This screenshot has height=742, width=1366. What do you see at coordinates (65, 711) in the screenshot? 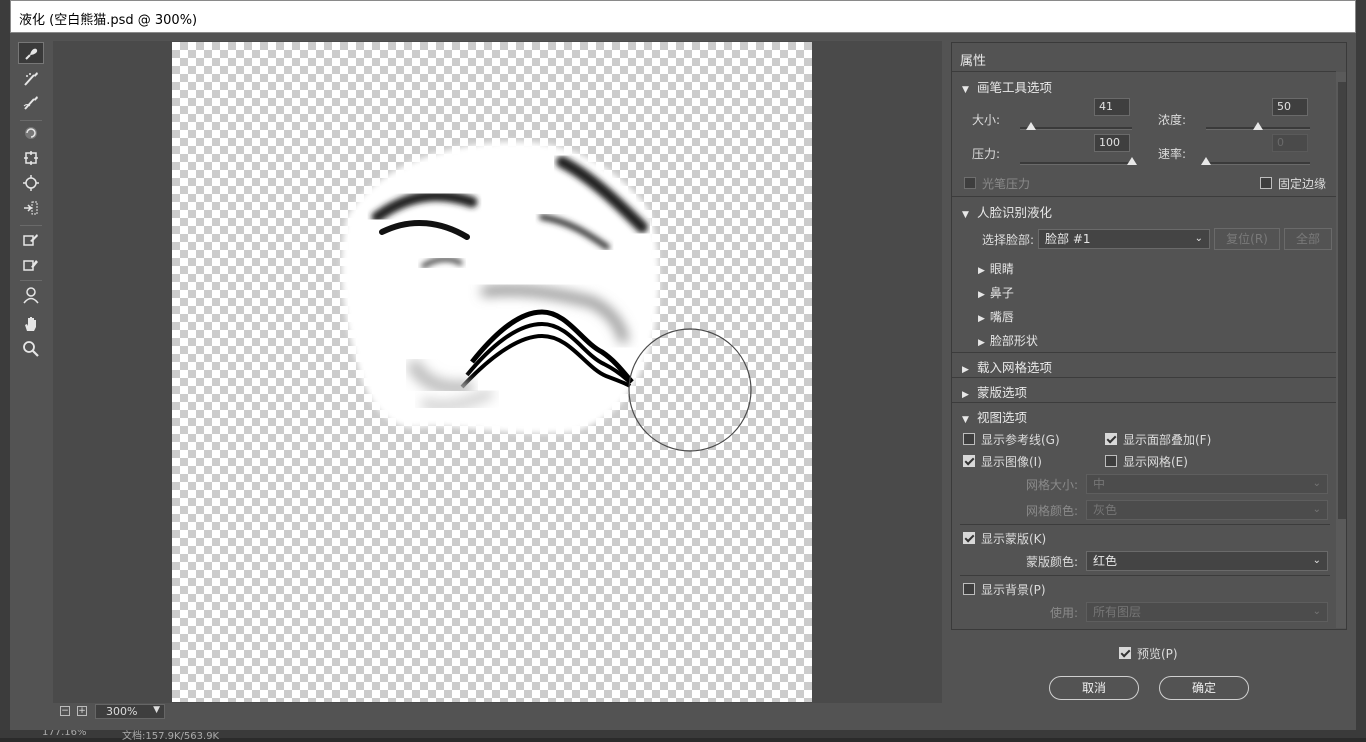
I see `zoom-out-button: −` at bounding box center [65, 711].